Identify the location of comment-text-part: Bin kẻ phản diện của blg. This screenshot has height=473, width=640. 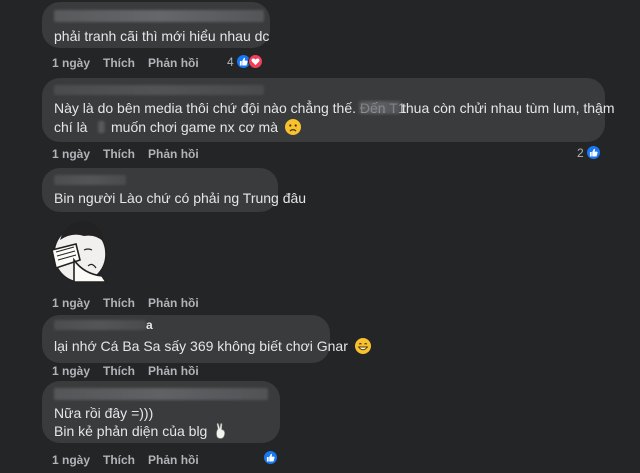
(131, 431).